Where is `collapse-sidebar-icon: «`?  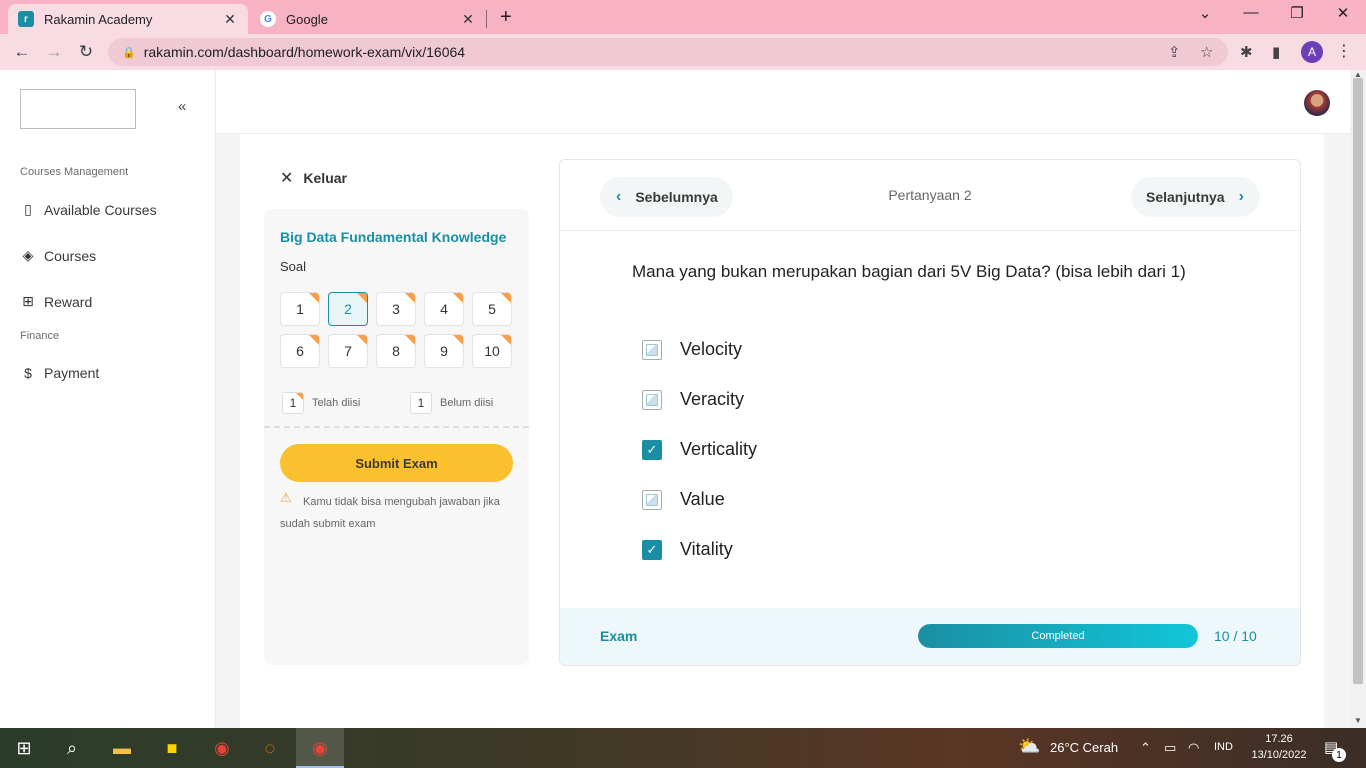 collapse-sidebar-icon: « is located at coordinates (182, 106).